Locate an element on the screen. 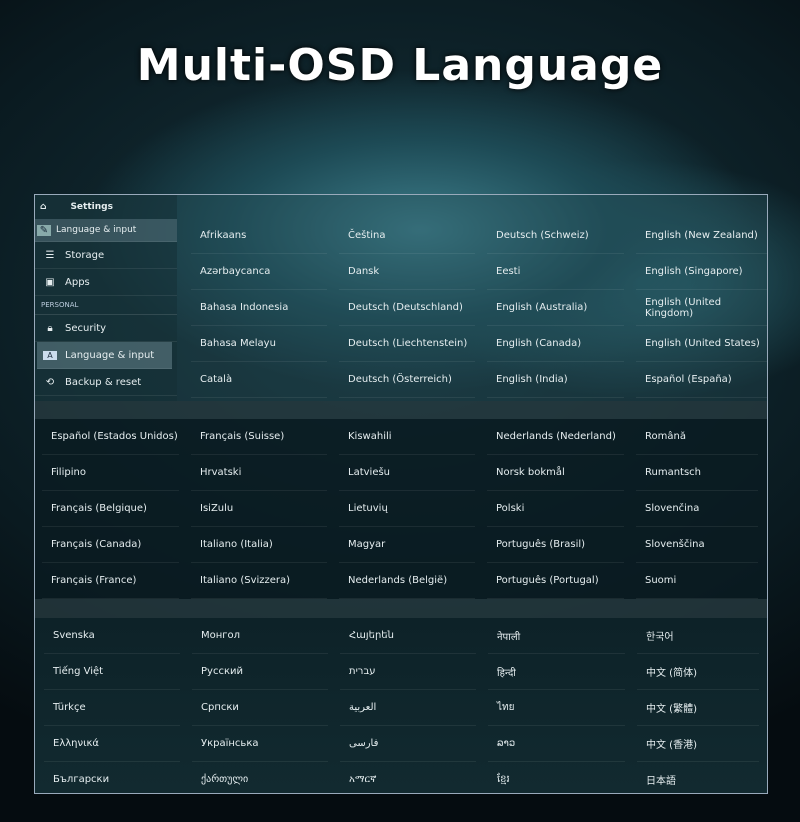  settings-header: ⌂ Settings is located at coordinates (106, 207).